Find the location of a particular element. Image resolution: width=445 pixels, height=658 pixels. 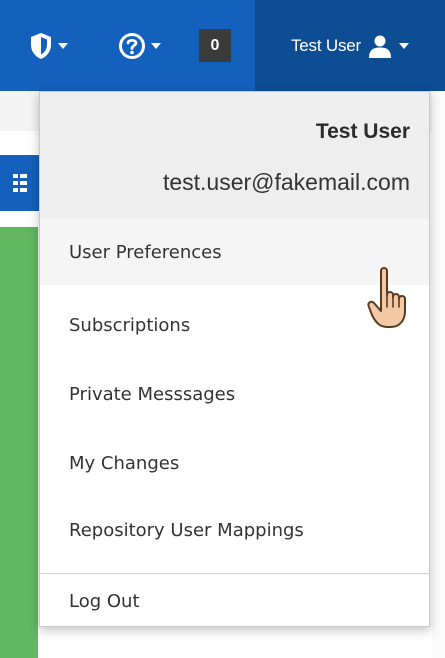

security-menu-button is located at coordinates (48, 45).